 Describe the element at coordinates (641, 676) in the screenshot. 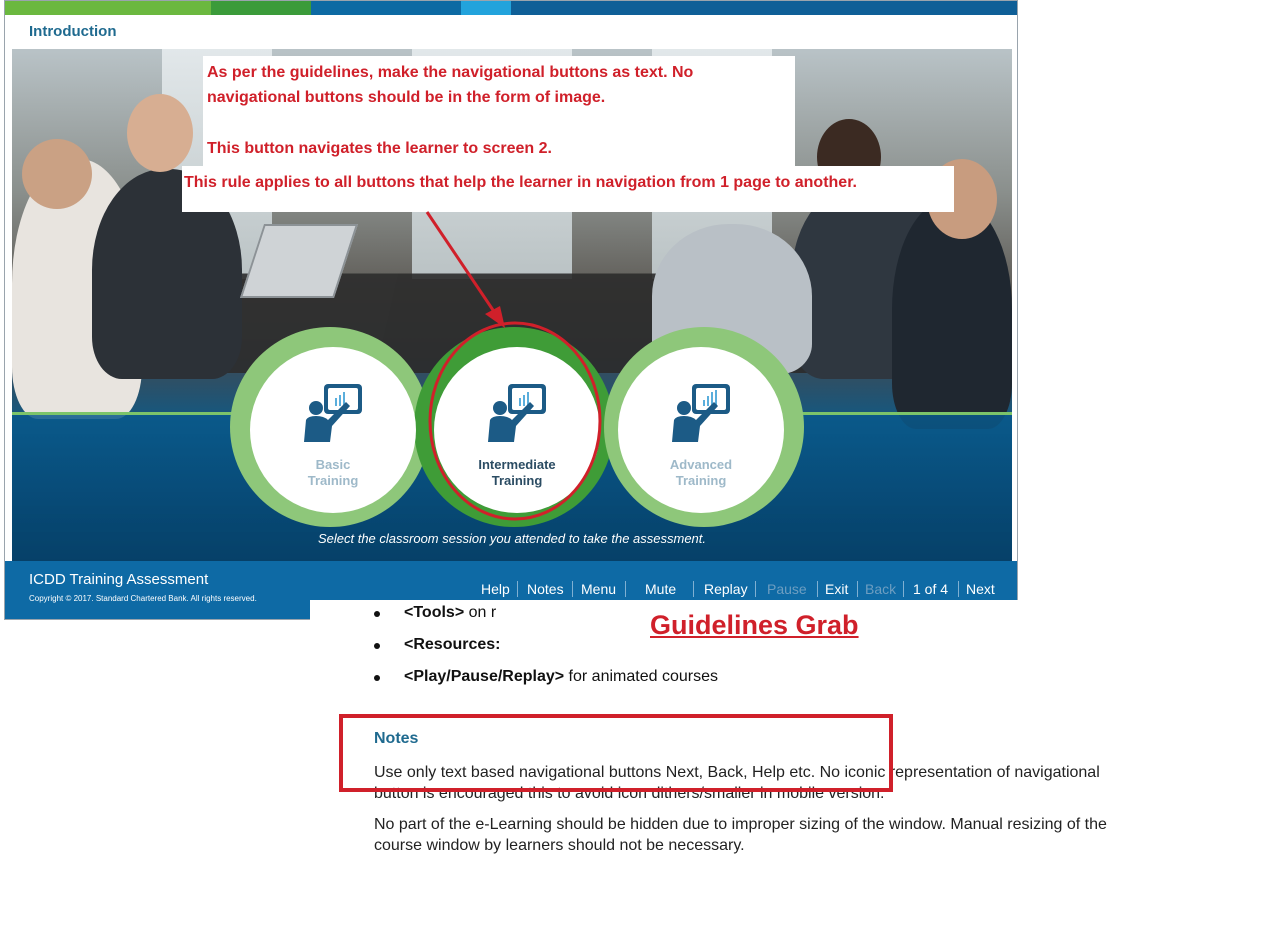

I see `bullet-rest: for animated courses` at that location.